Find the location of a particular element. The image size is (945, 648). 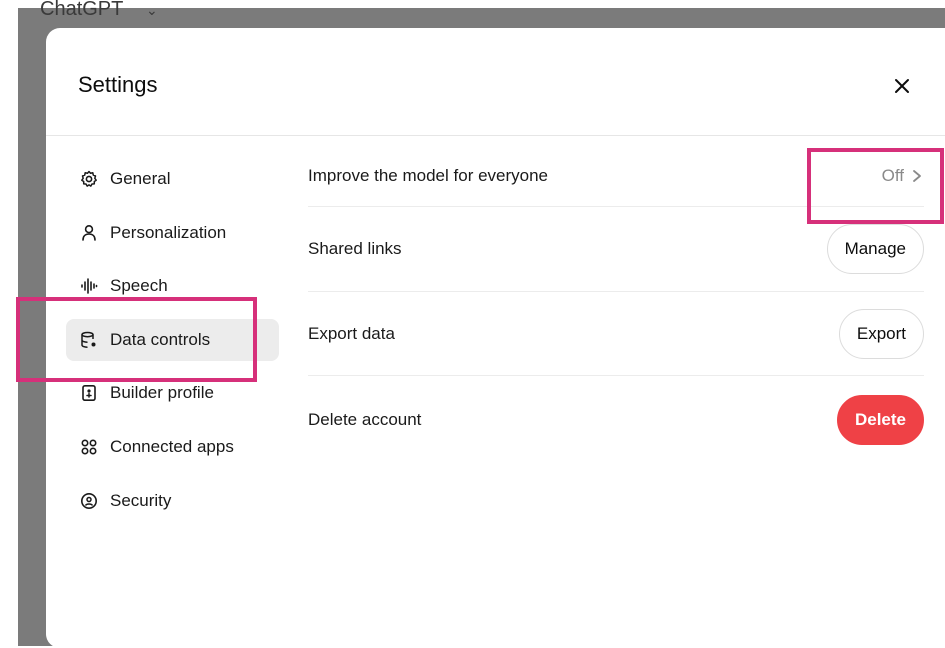

sidebar-item-personalization: Personalization is located at coordinates (172, 233).